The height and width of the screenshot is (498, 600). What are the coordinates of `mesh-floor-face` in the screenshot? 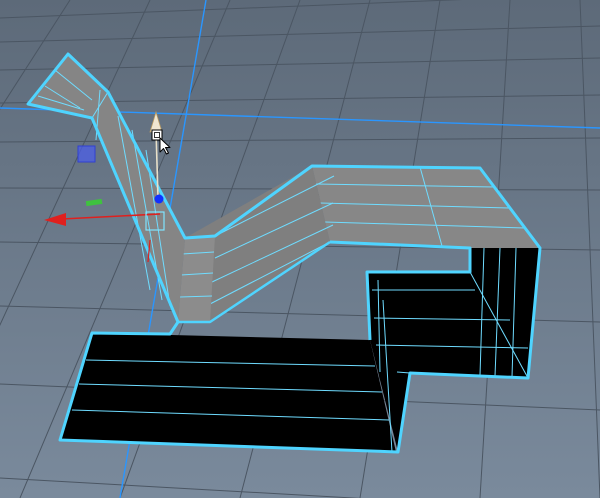 It's located at (228, 392).